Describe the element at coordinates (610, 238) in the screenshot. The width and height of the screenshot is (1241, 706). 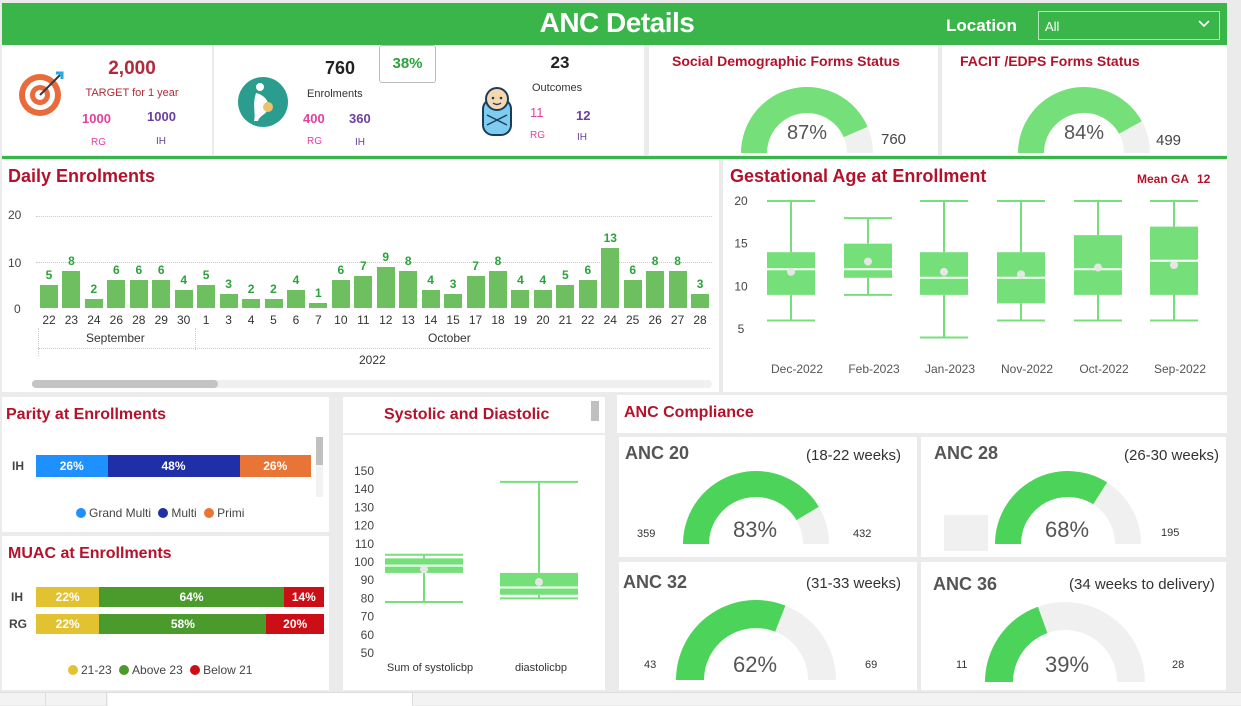
I see `daily-bar-label: 13` at that location.